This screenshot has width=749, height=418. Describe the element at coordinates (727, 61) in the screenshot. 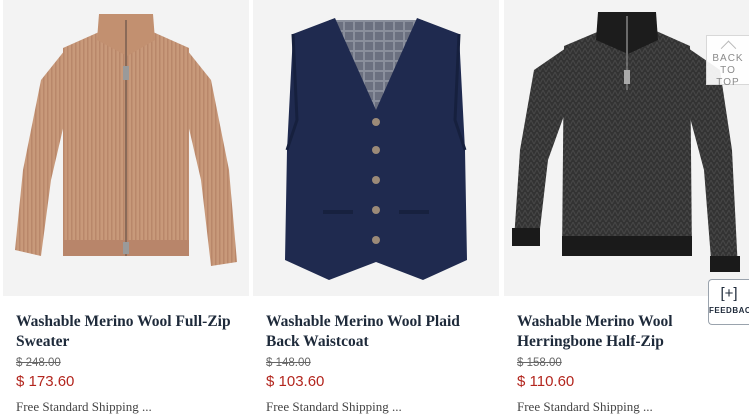

I see `back-to-top-button: BACK TO TOP` at that location.